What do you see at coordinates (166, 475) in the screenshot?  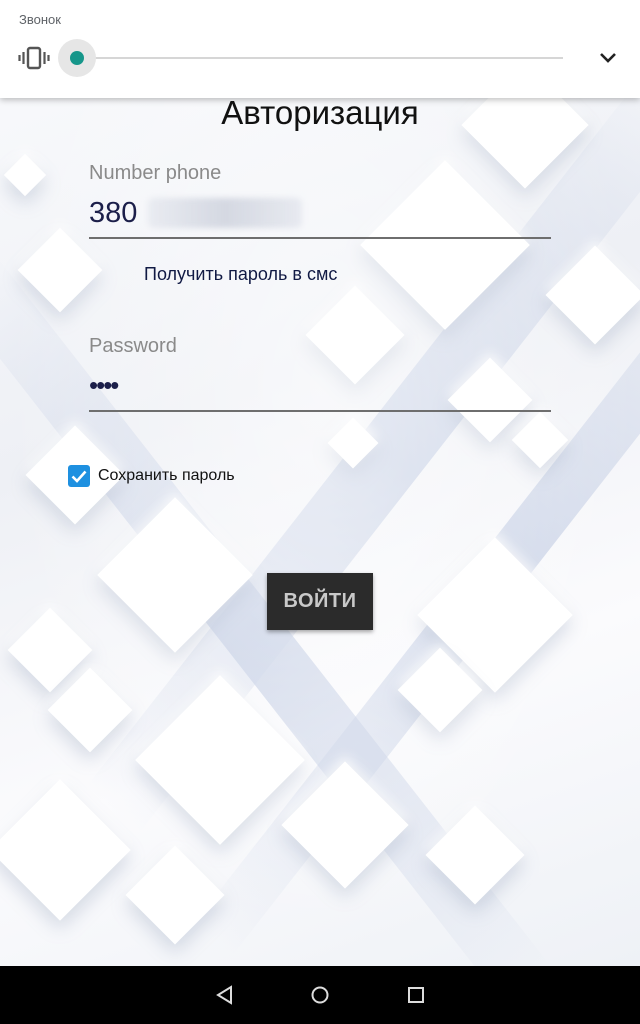 I see `remember-password-label: Сохранить пароль` at bounding box center [166, 475].